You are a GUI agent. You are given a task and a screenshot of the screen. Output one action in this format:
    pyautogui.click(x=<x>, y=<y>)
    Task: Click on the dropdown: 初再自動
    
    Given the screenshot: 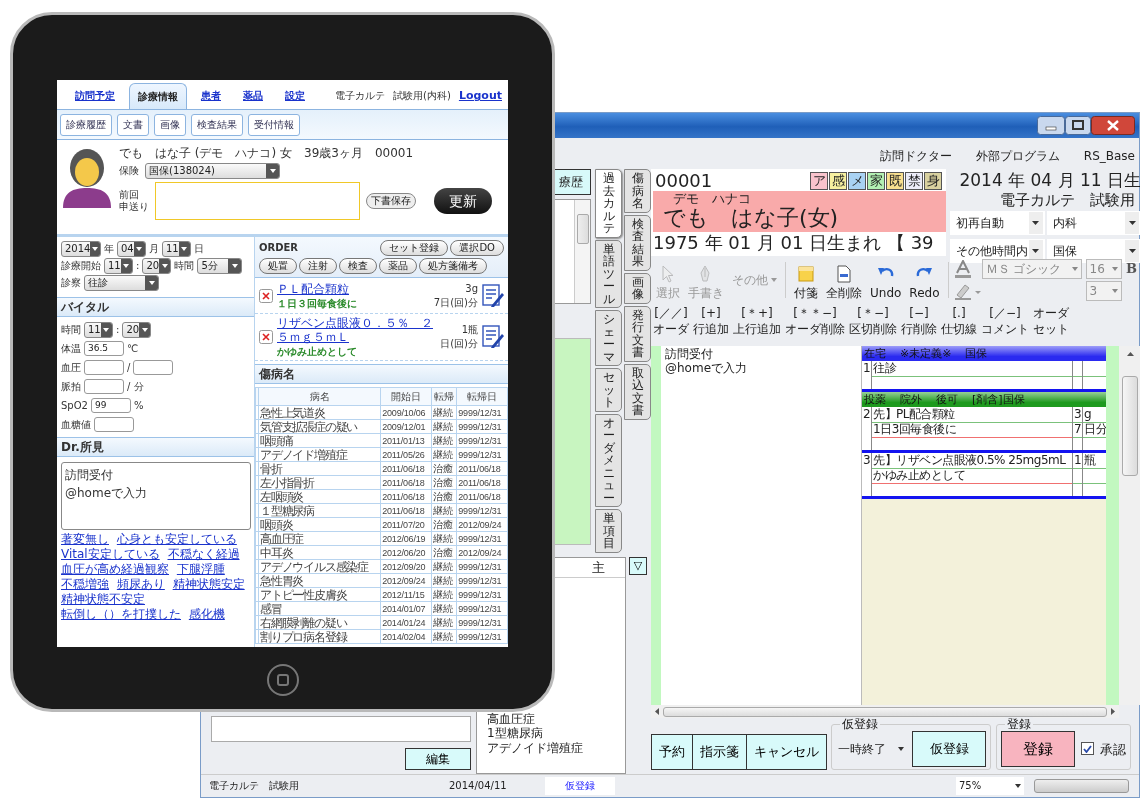 What is the action you would take?
    pyautogui.click(x=997, y=222)
    